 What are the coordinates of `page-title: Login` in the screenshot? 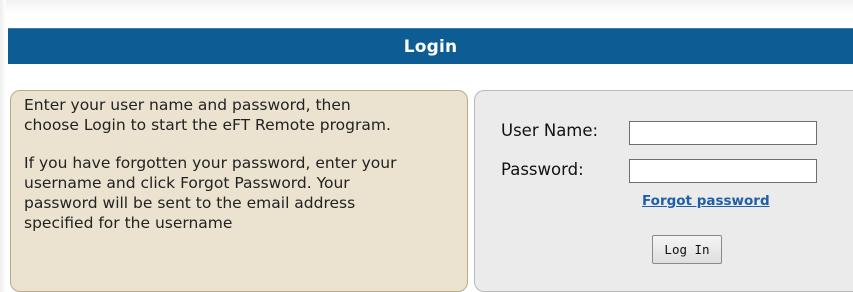 It's located at (430, 46).